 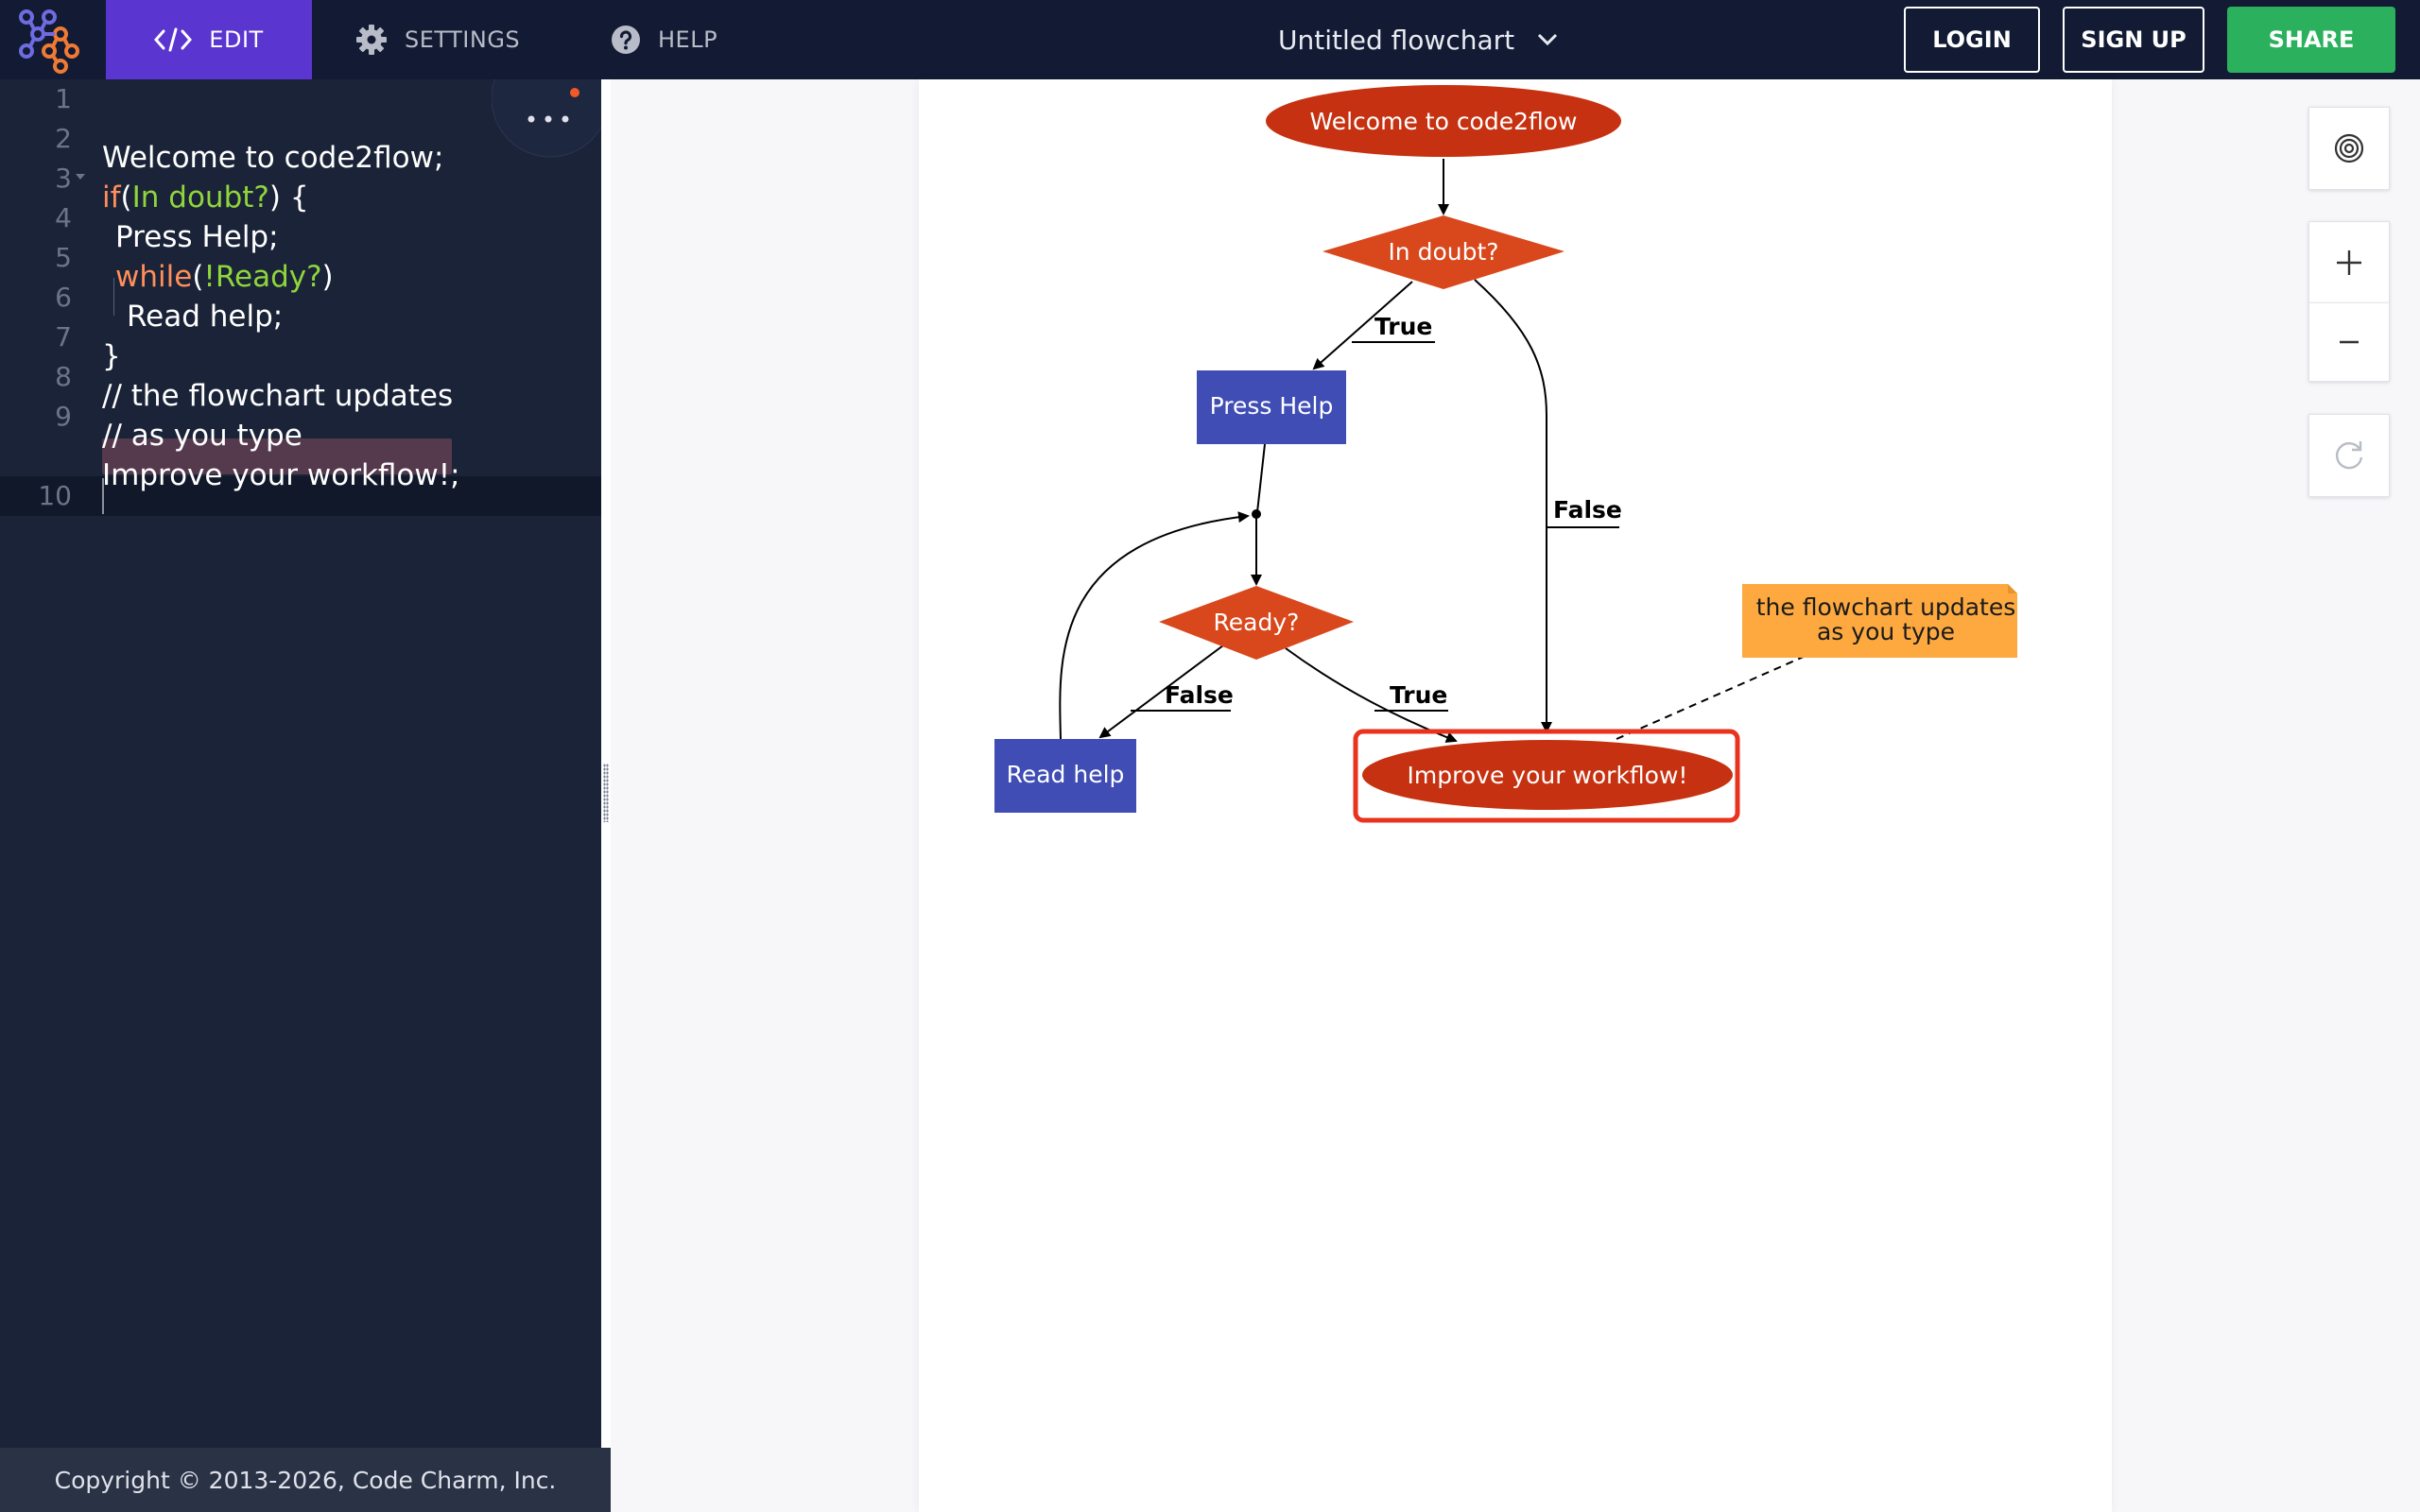 I want to click on refresh-icon, so click(x=2349, y=455).